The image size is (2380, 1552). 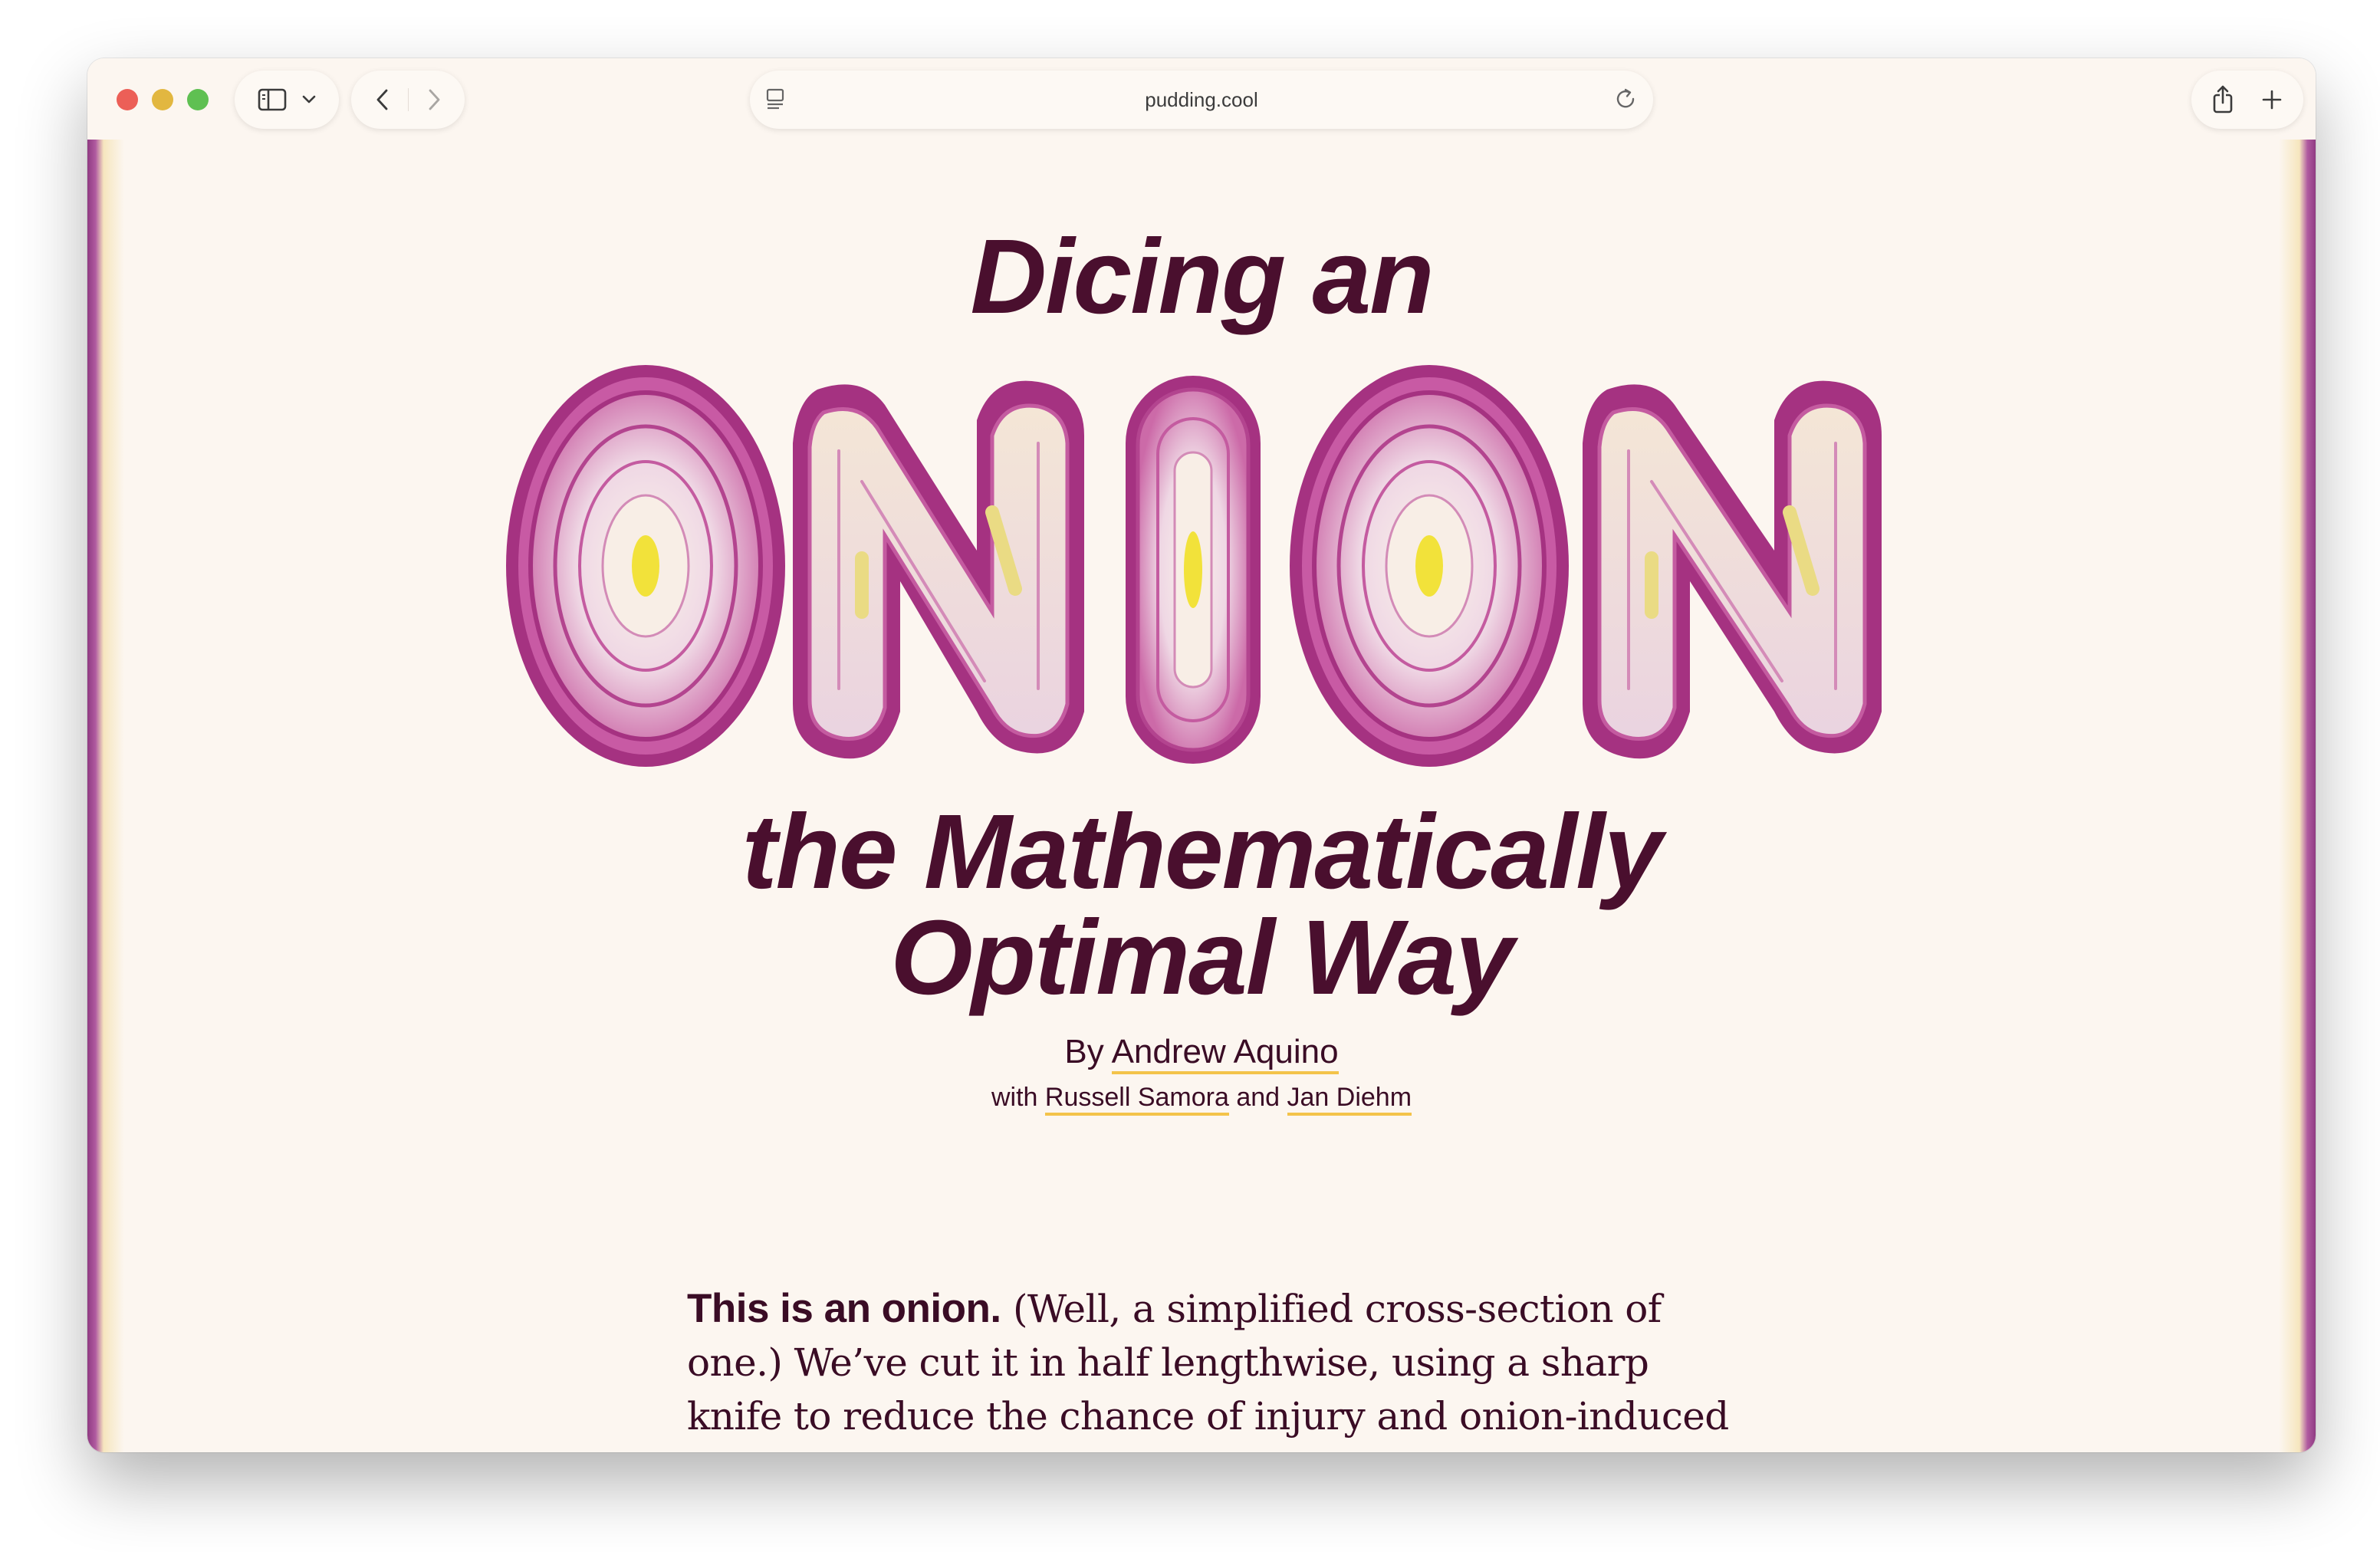 I want to click on plus-icon, so click(x=2271, y=99).